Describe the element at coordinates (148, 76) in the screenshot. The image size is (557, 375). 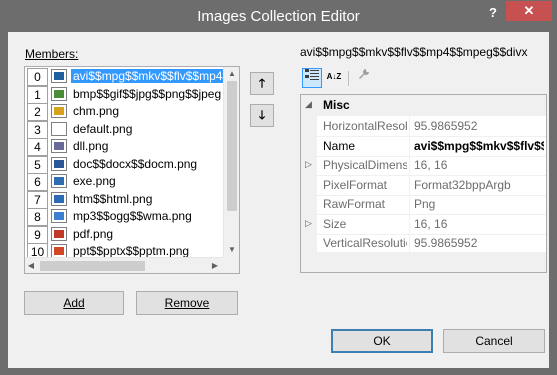
I see `item-name: avi$$mpg$$mkv$$flv$$mp4$$mpeg$$divx` at that location.